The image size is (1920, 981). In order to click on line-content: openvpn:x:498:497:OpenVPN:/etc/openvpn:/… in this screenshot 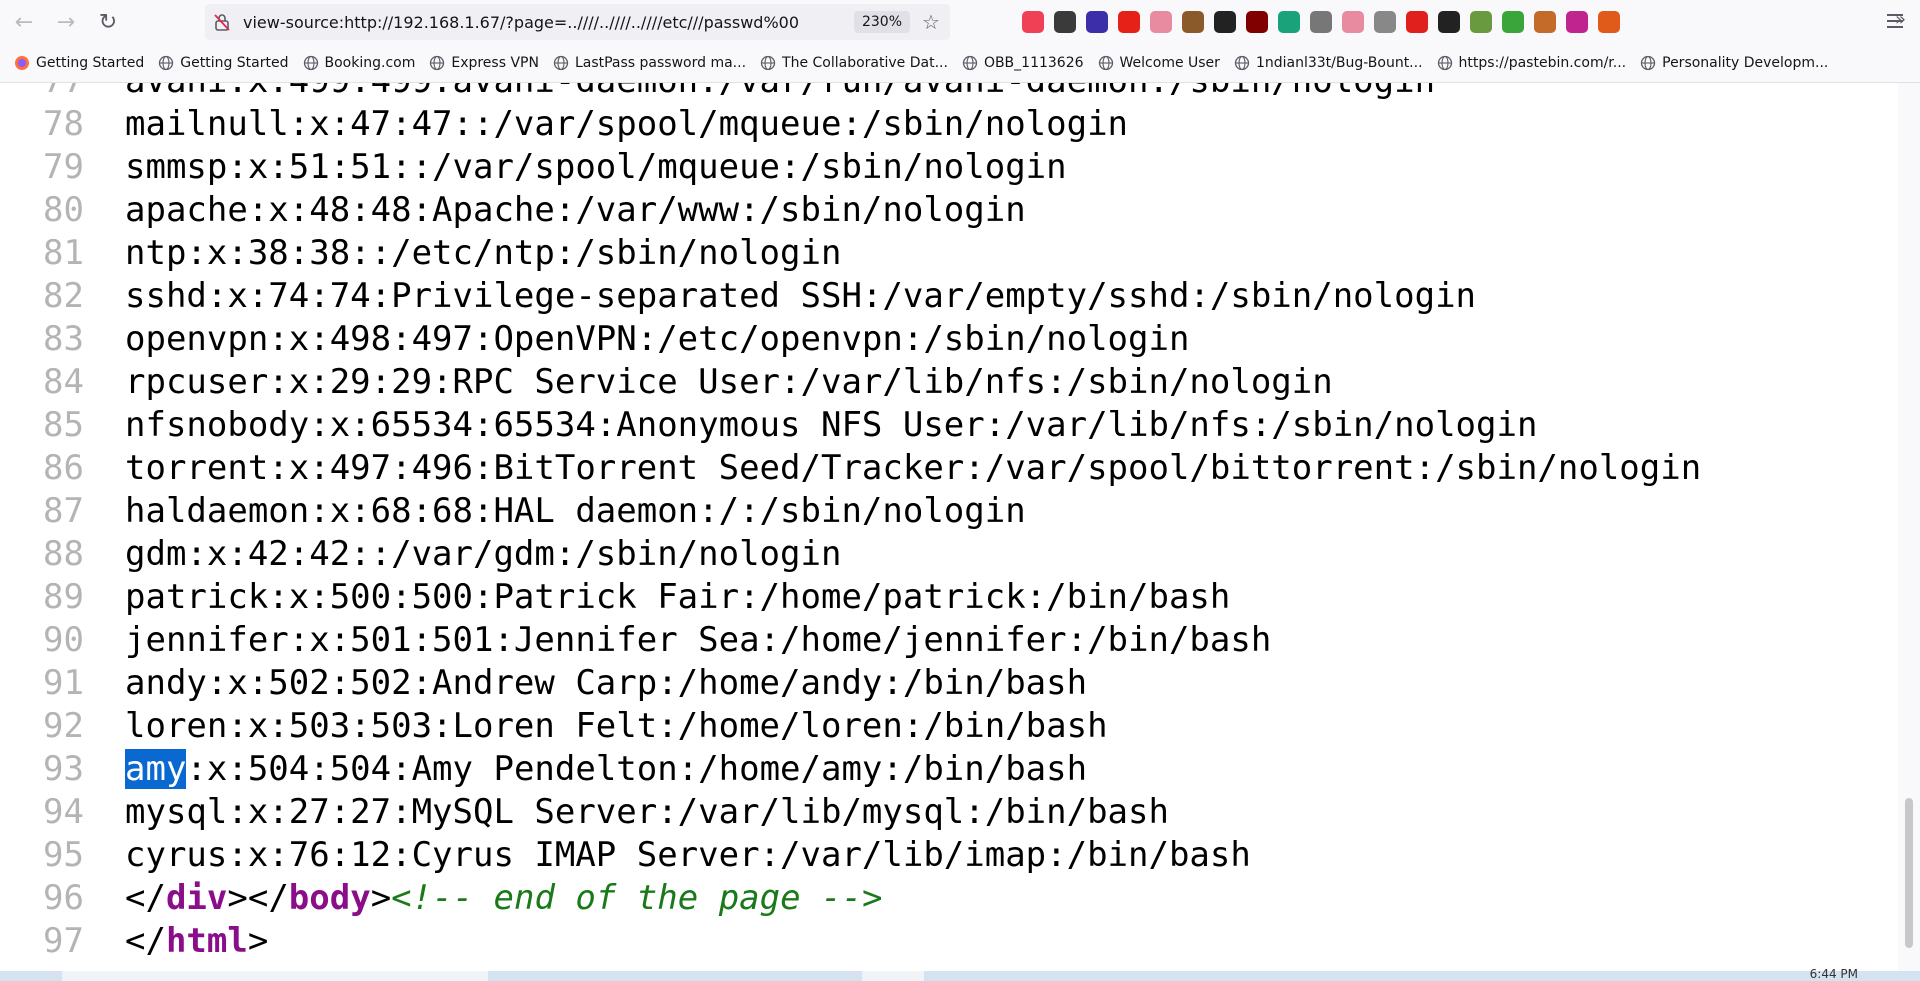, I will do `click(657, 339)`.